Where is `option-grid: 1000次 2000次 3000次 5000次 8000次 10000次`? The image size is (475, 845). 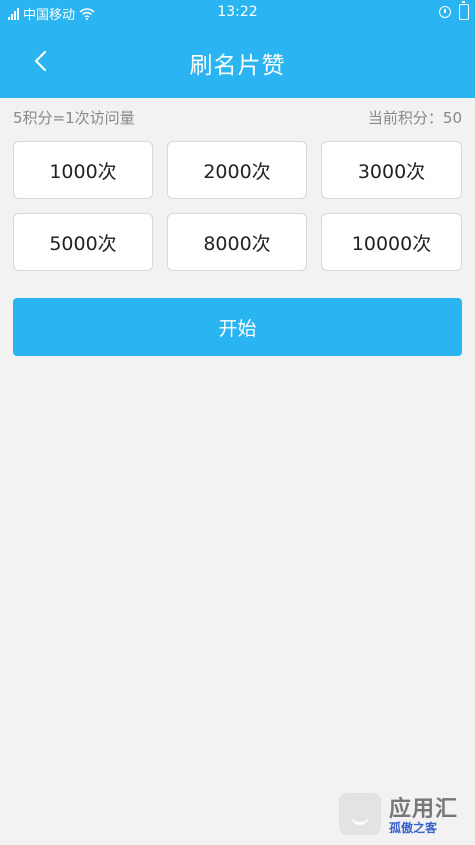
option-grid: 1000次 2000次 3000次 5000次 8000次 10000次 is located at coordinates (237, 206).